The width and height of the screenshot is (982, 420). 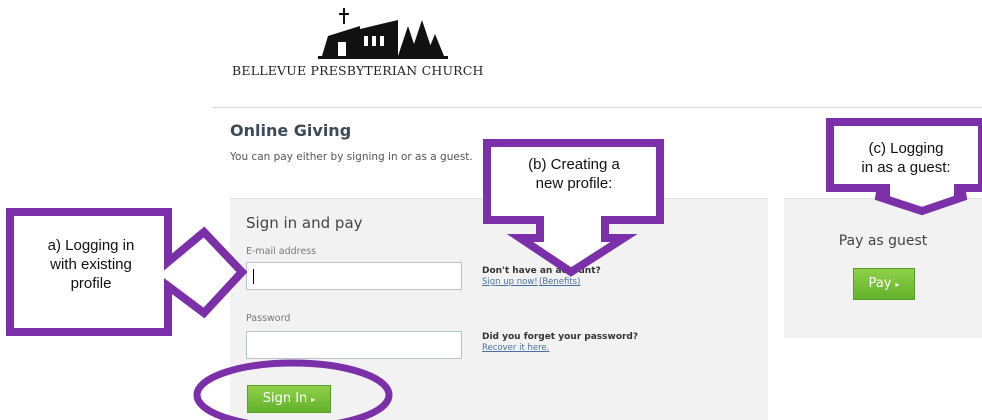 What do you see at coordinates (91, 245) in the screenshot?
I see `callout-a-line1: a) Logging in` at bounding box center [91, 245].